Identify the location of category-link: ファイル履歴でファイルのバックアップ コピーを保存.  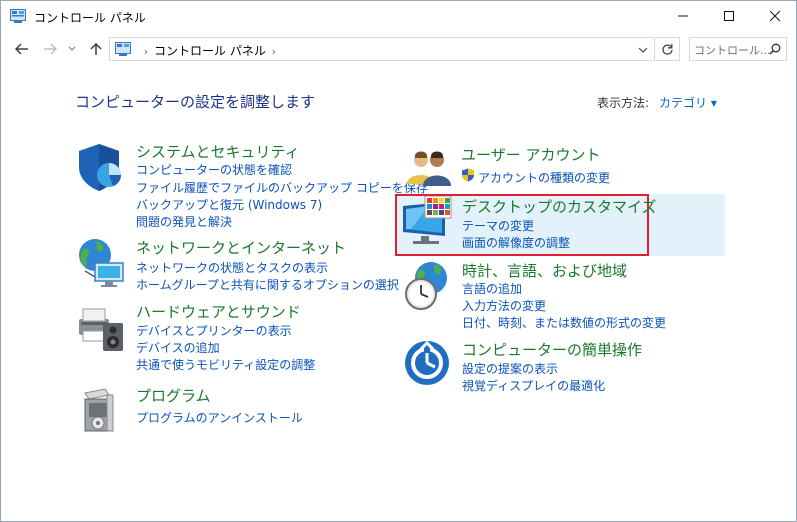
(282, 187).